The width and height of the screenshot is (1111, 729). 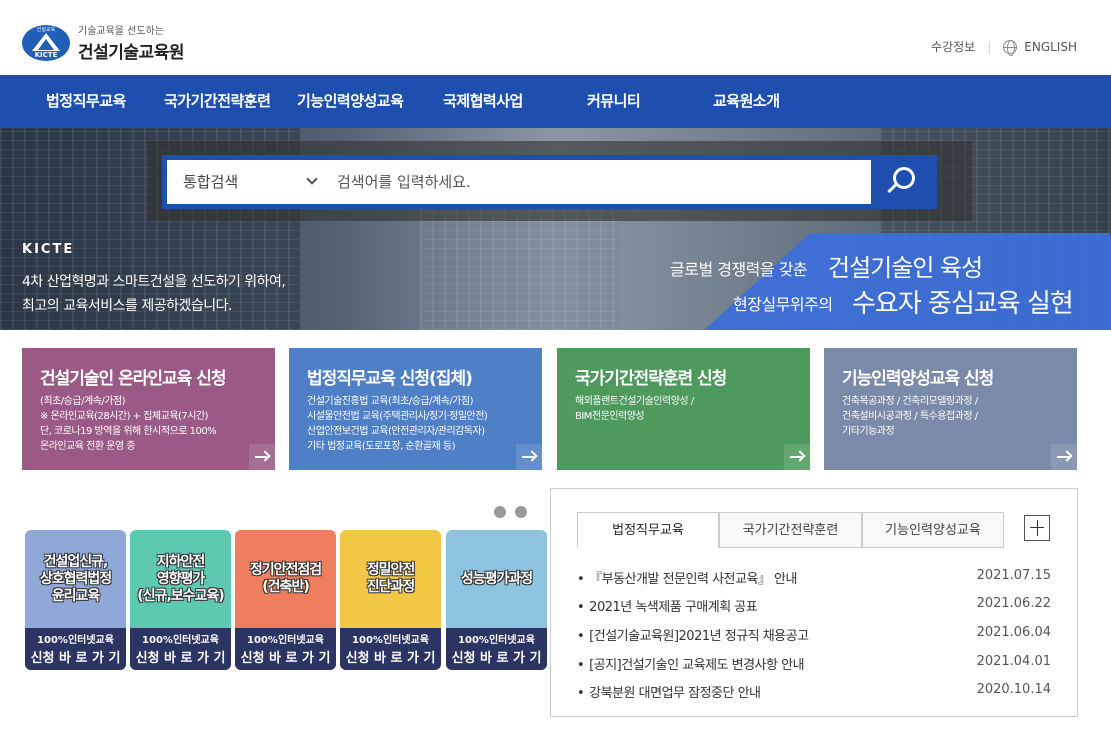 I want to click on search-icon, so click(x=904, y=178).